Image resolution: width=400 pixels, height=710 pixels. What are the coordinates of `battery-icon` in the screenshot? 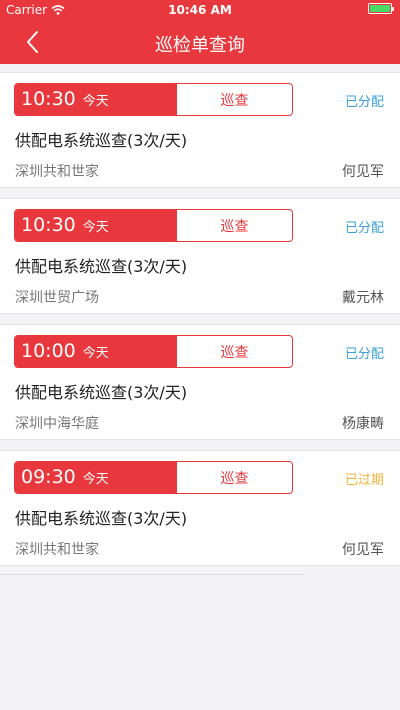 It's located at (381, 8).